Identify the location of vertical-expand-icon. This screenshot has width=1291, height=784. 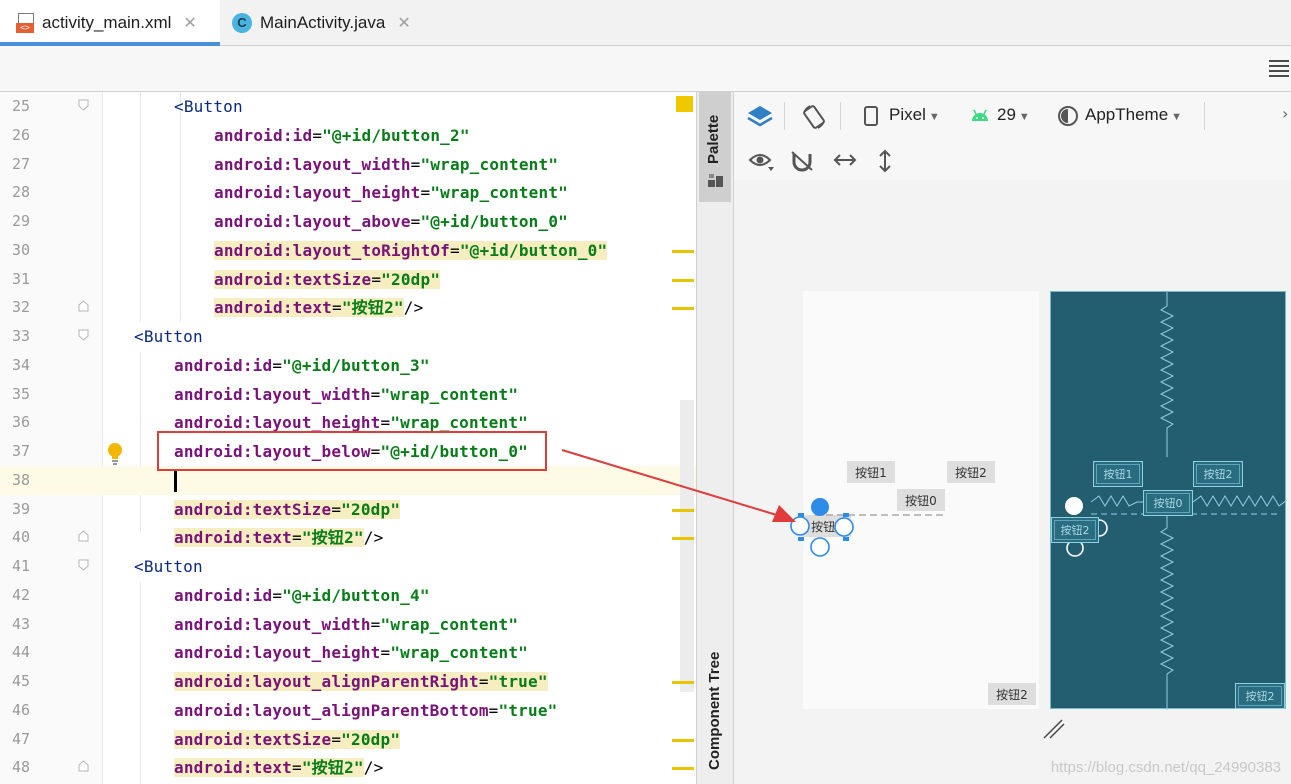
(885, 161).